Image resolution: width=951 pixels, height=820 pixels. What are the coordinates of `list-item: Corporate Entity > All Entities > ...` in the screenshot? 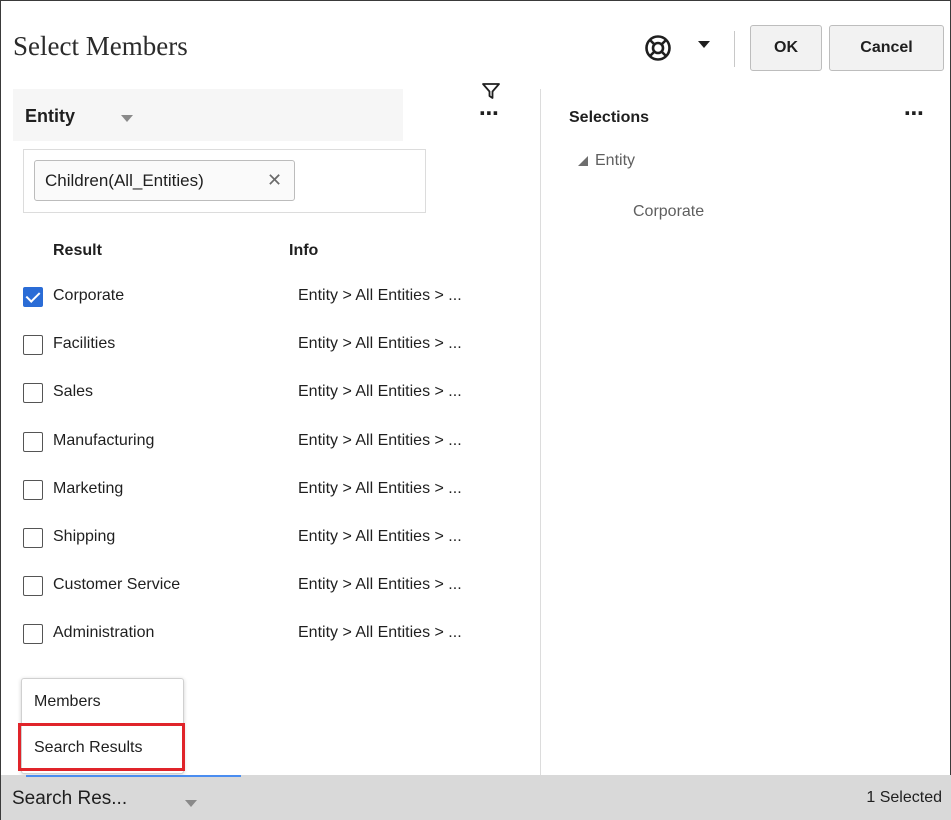 It's located at (270, 297).